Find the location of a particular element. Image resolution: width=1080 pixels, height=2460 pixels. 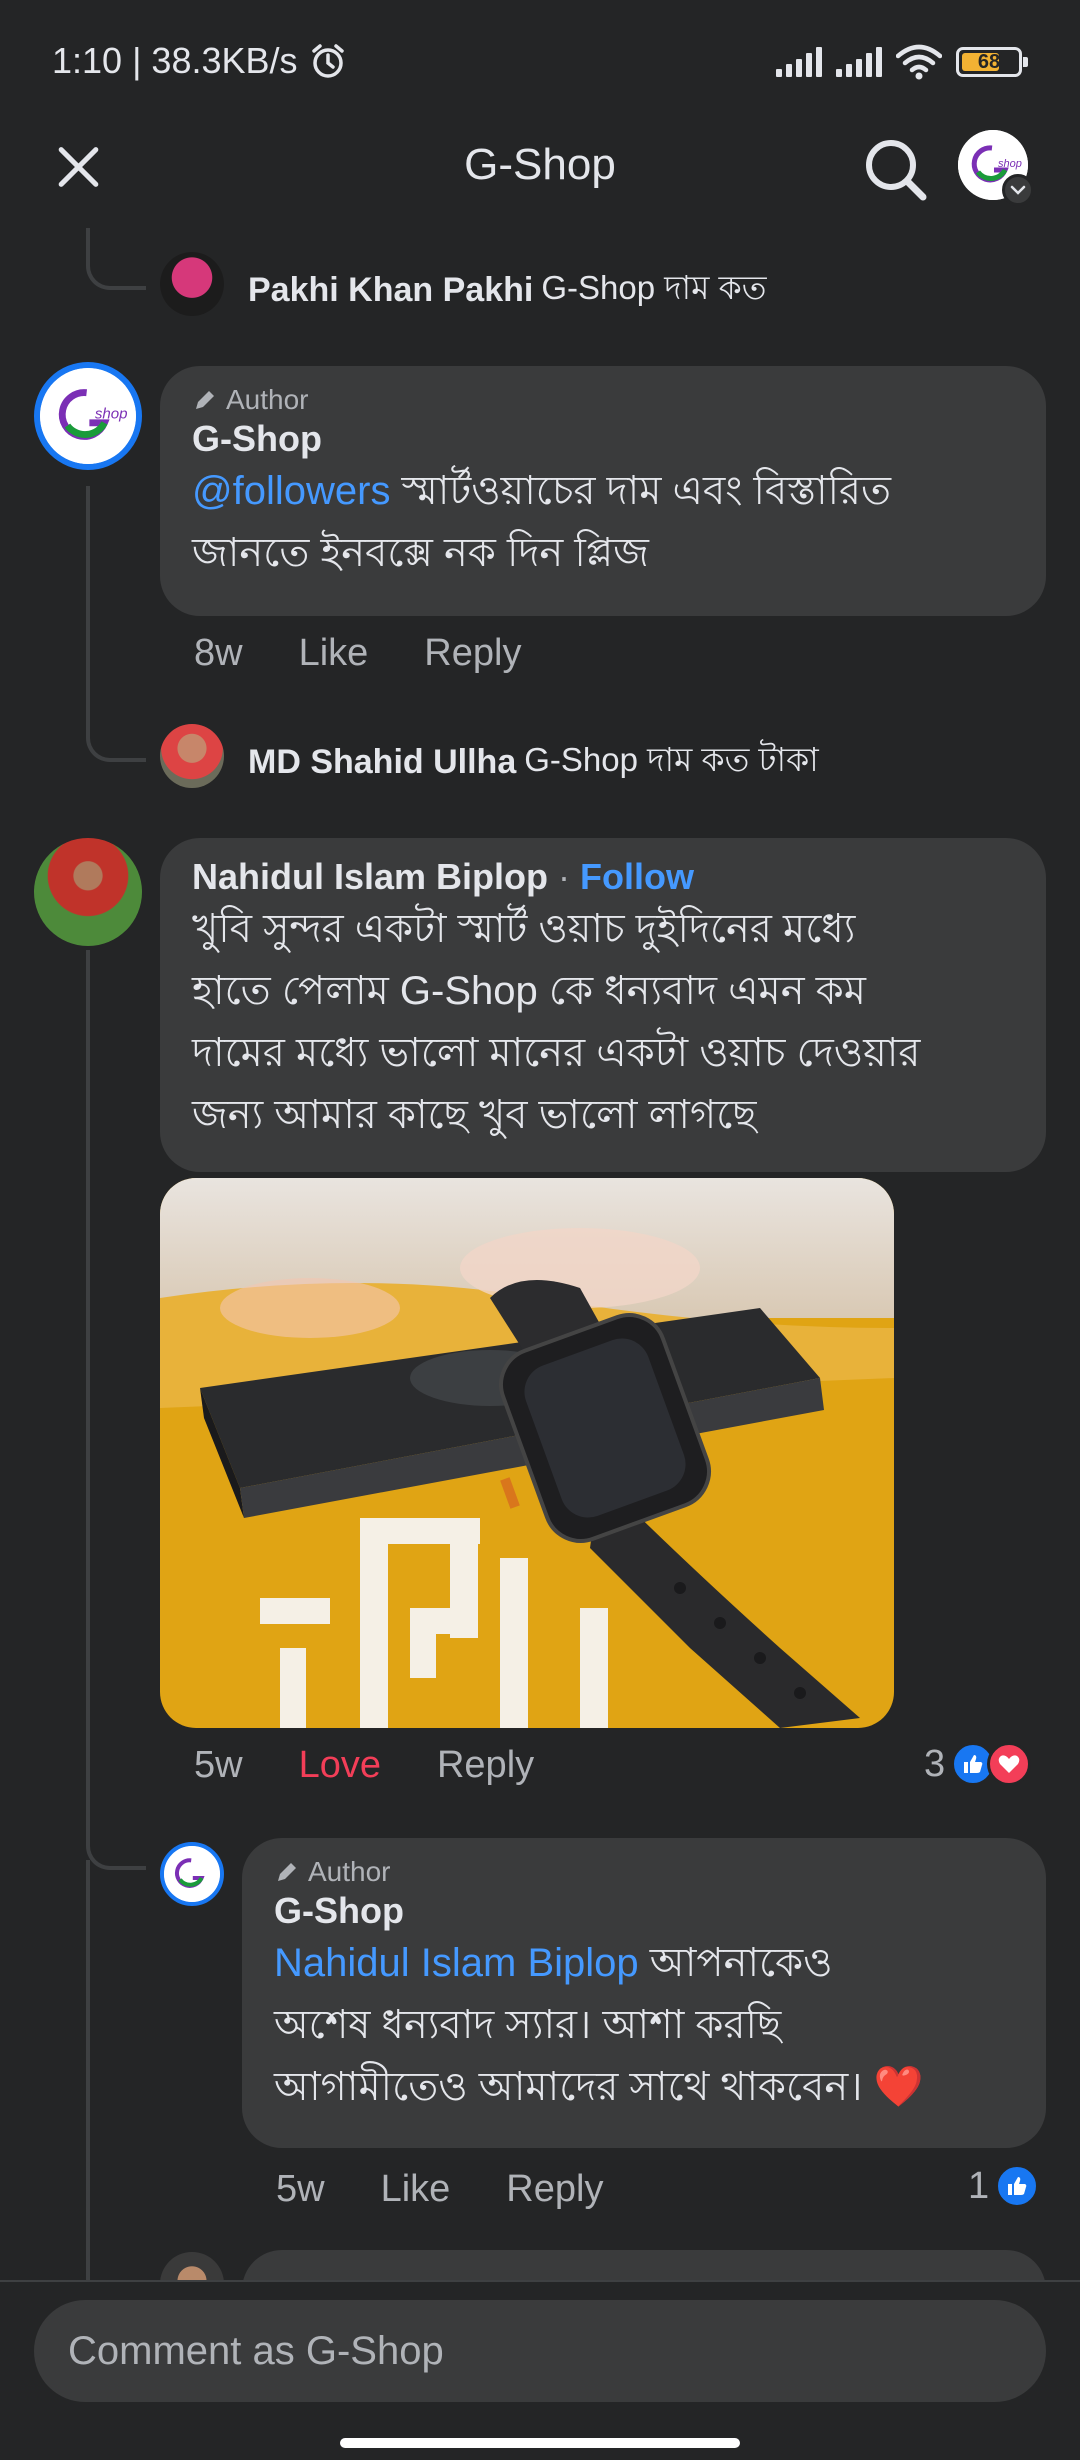

profile-avatar-button: shop is located at coordinates (996, 168).